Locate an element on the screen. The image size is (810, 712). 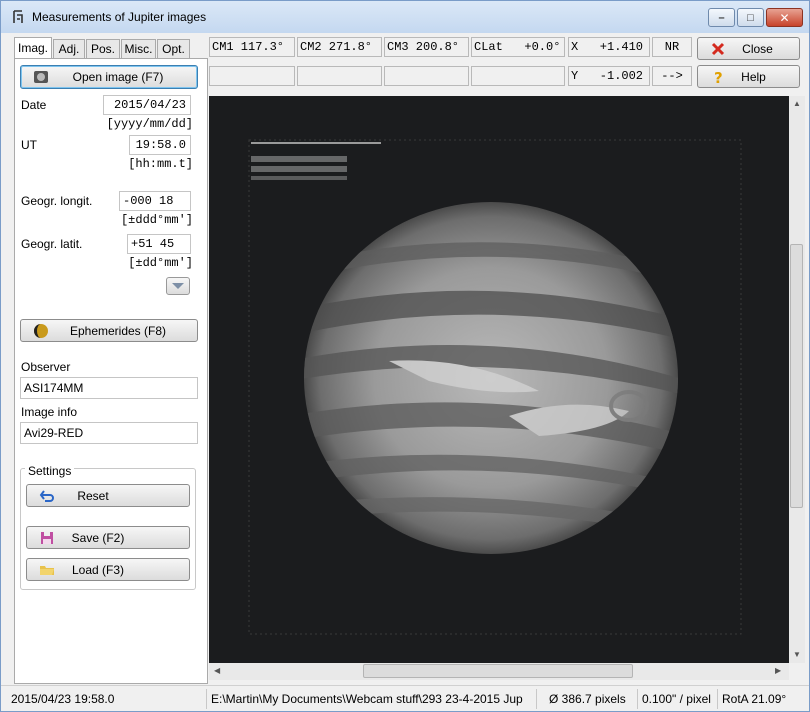
latit-field: +51 45 is located at coordinates (159, 244).